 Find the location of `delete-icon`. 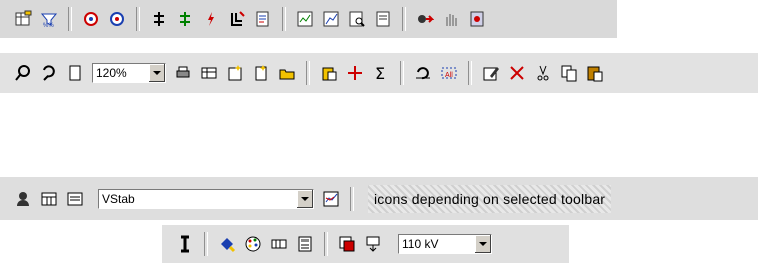

delete-icon is located at coordinates (517, 73).